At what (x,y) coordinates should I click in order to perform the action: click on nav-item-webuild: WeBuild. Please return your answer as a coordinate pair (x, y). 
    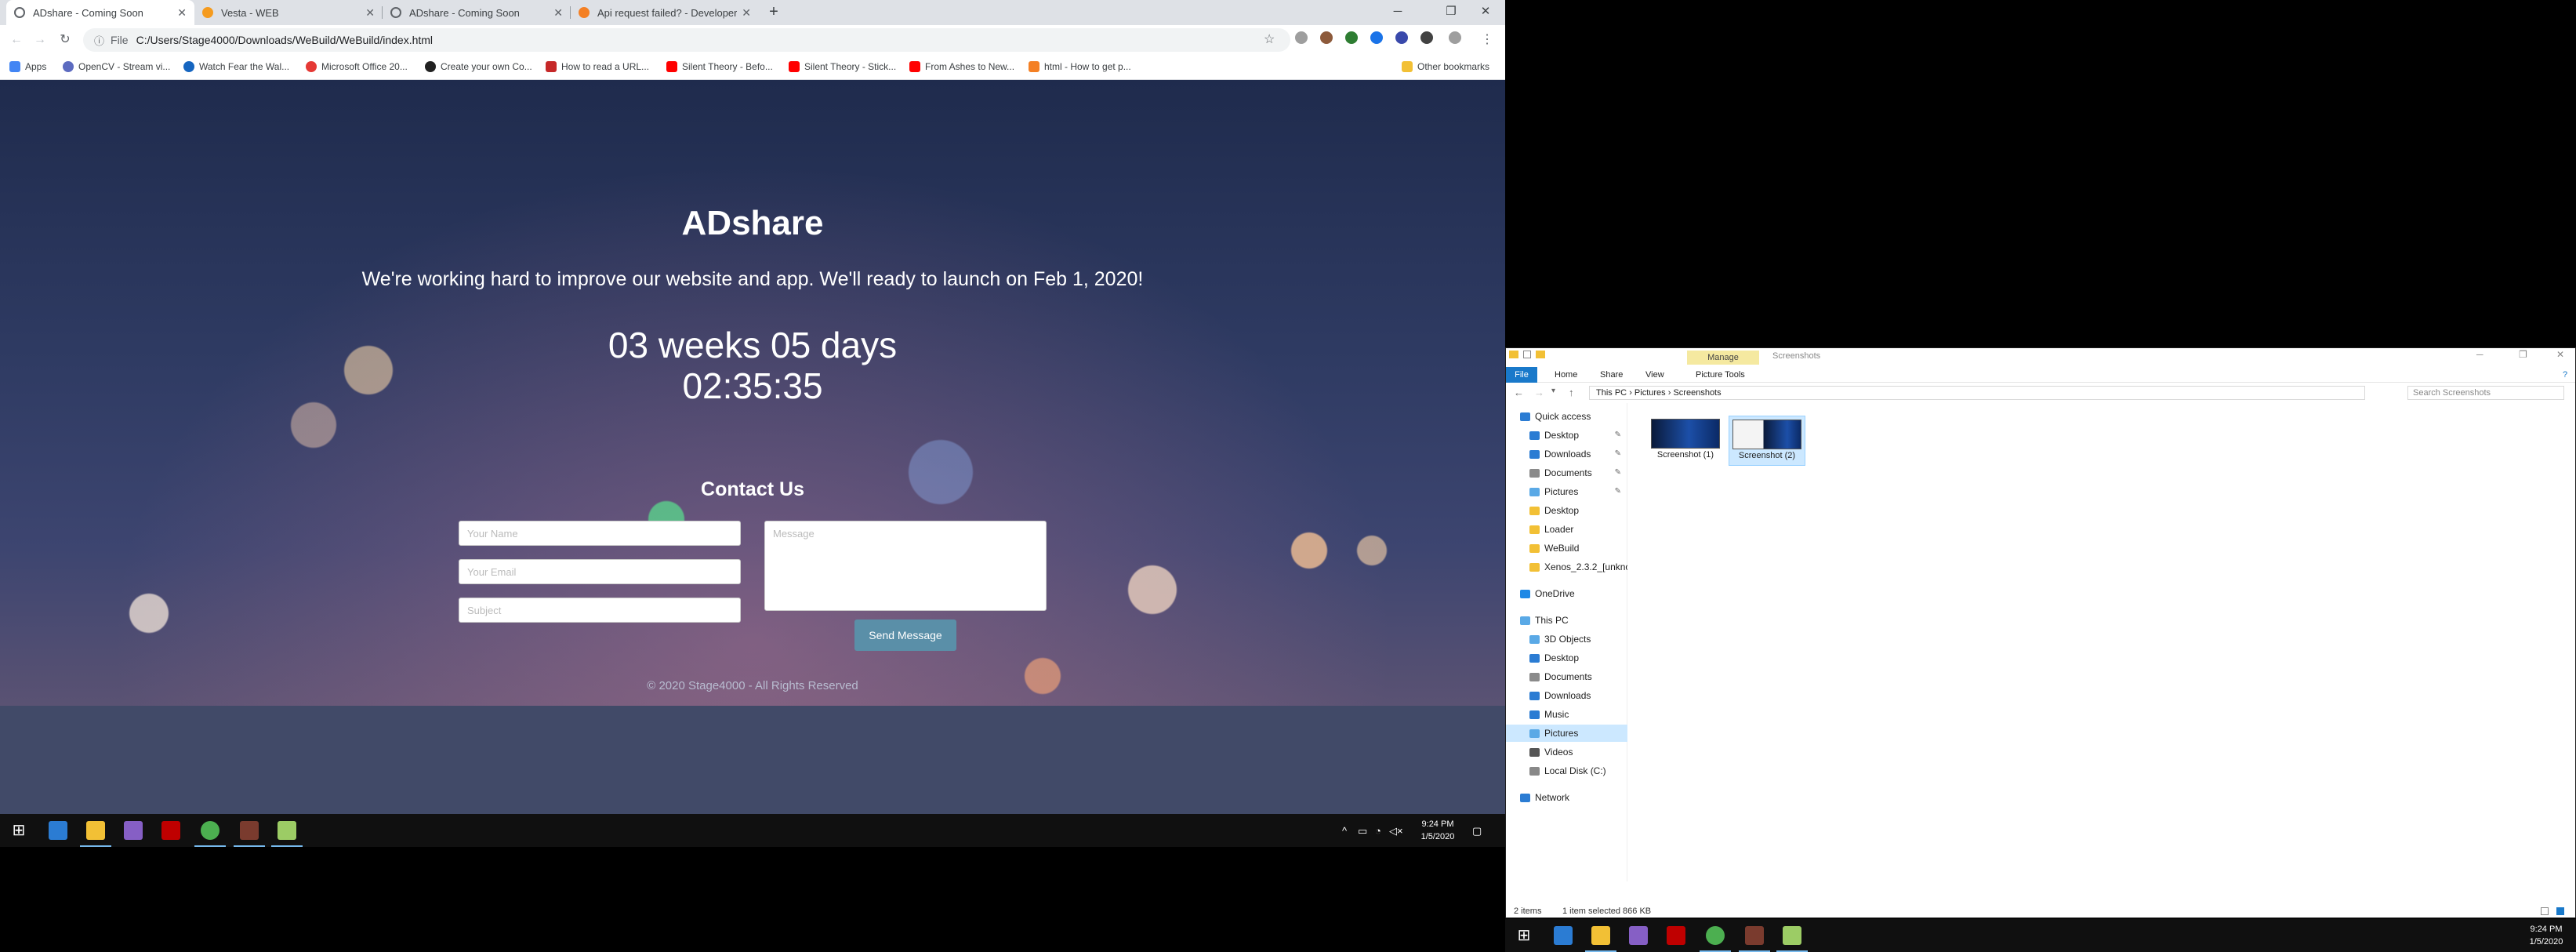
    Looking at the image, I should click on (1567, 548).